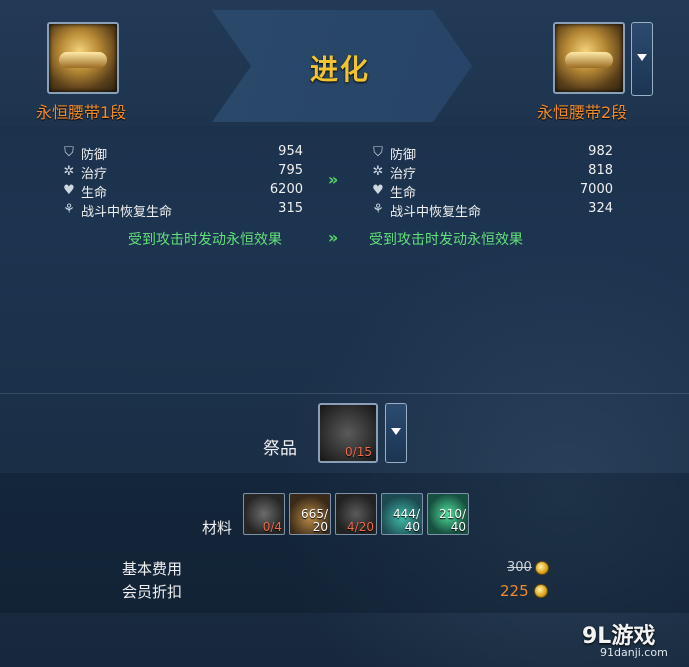 This screenshot has width=689, height=667. Describe the element at coordinates (205, 240) in the screenshot. I see `effect-before: 受到攻击时发动永恒效果` at that location.